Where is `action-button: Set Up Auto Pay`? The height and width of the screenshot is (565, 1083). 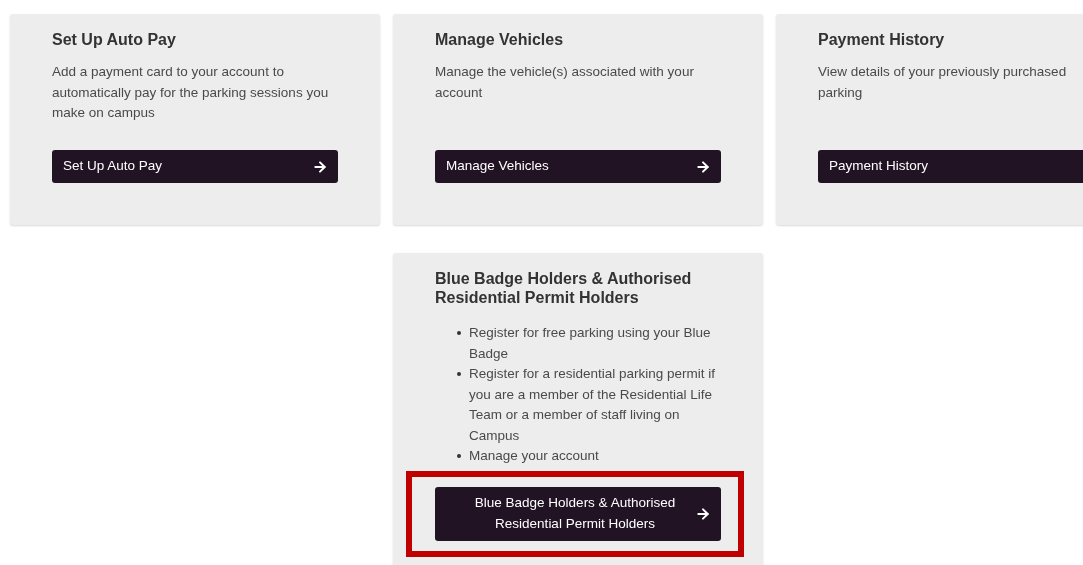
action-button: Set Up Auto Pay is located at coordinates (195, 166).